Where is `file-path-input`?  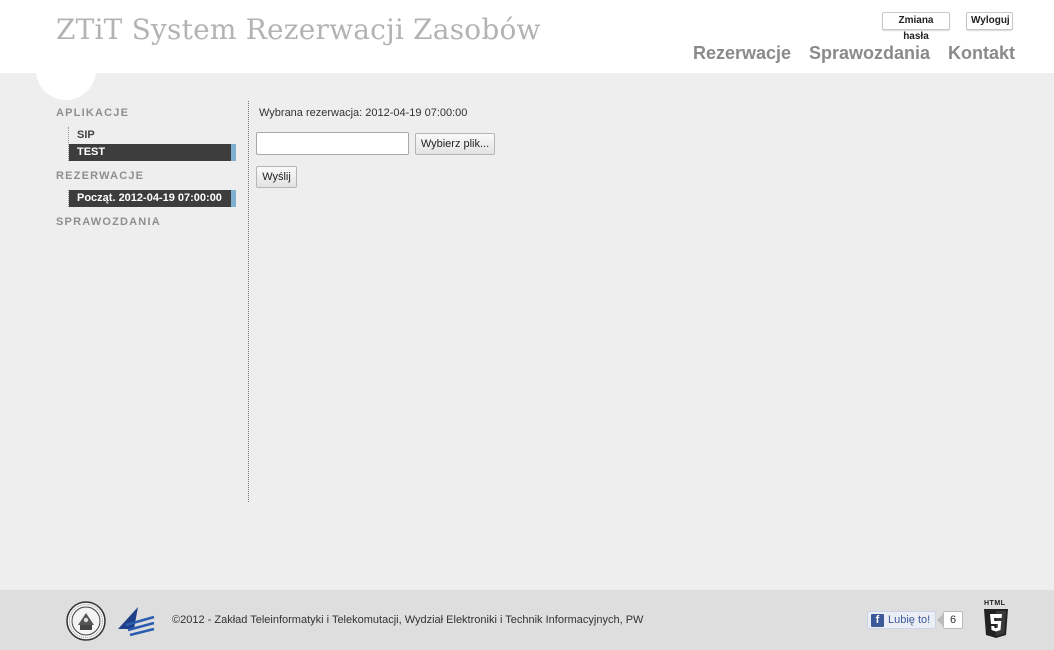
file-path-input is located at coordinates (332, 143).